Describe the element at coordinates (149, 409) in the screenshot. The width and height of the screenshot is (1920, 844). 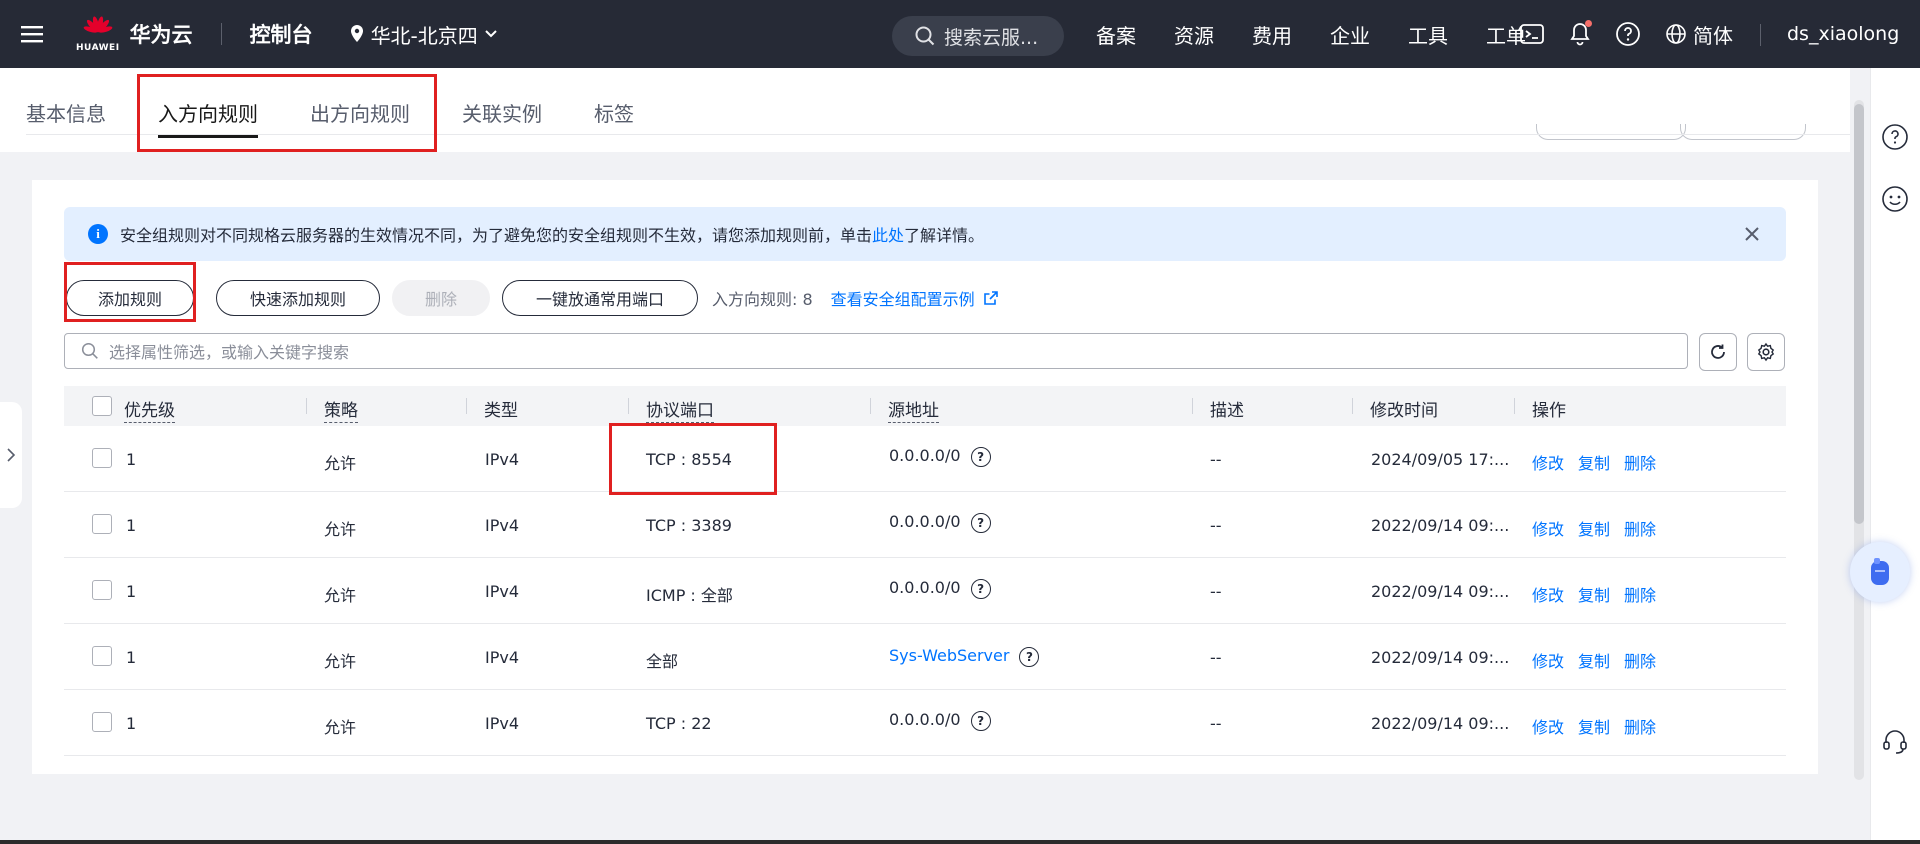
I see `column-header-priority: 优先级` at that location.